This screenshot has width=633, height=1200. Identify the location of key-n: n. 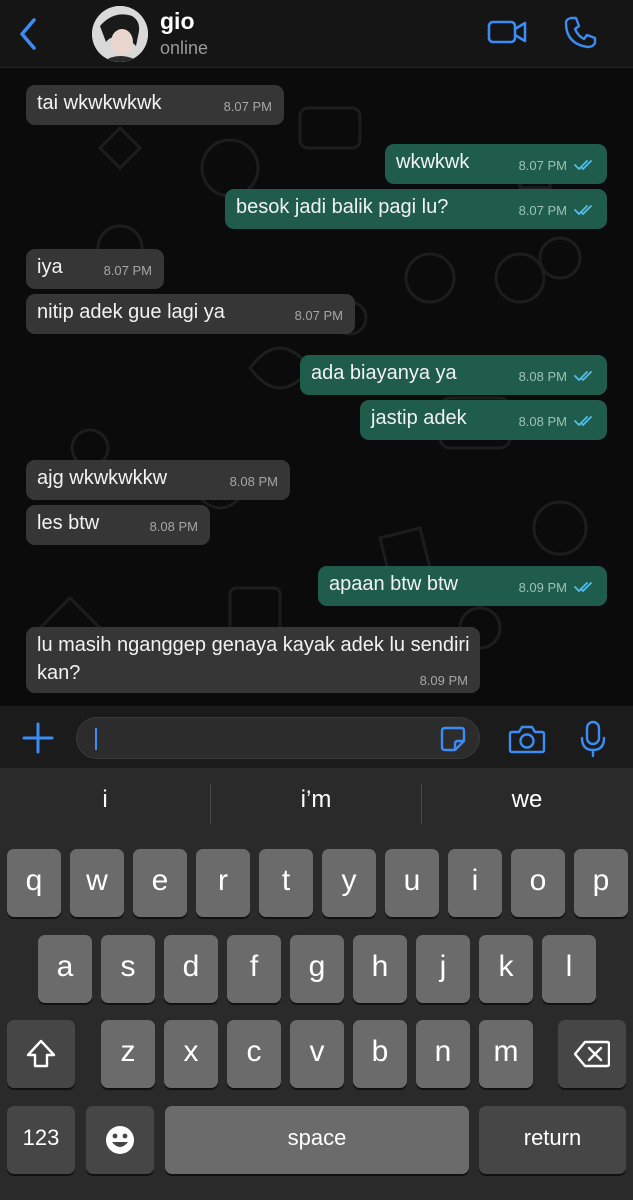
(443, 1054).